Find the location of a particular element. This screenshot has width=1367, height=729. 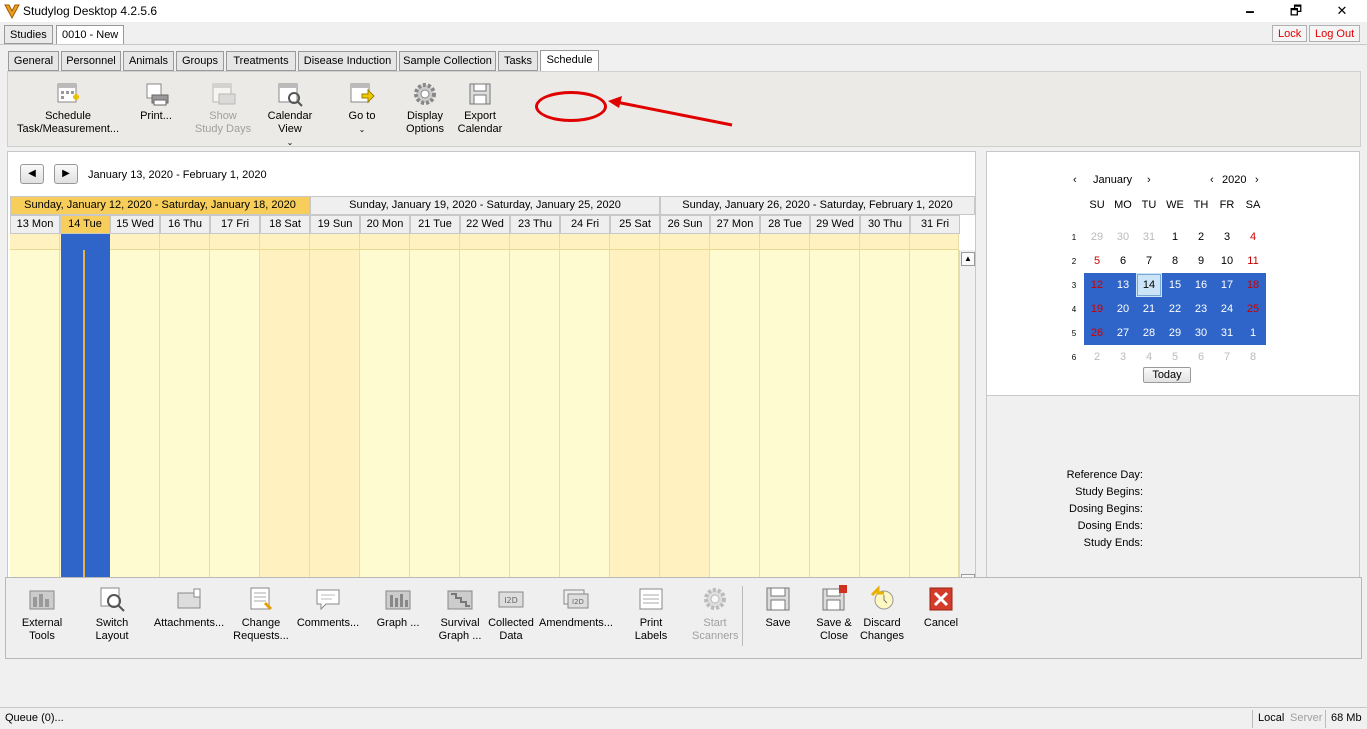

calendar-day: 15 is located at coordinates (1175, 285).